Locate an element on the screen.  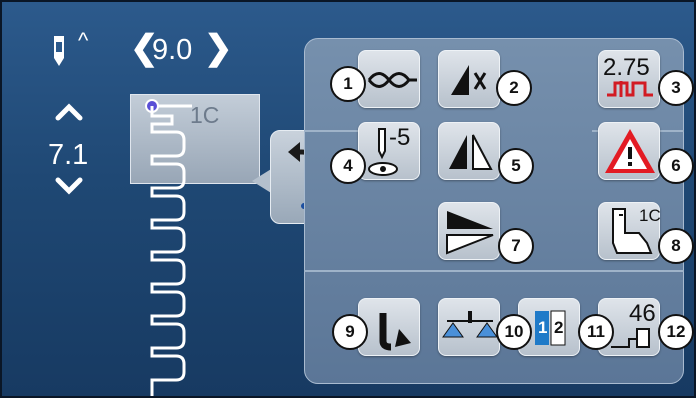
direction-triangle-icon is located at coordinates (470, 233).